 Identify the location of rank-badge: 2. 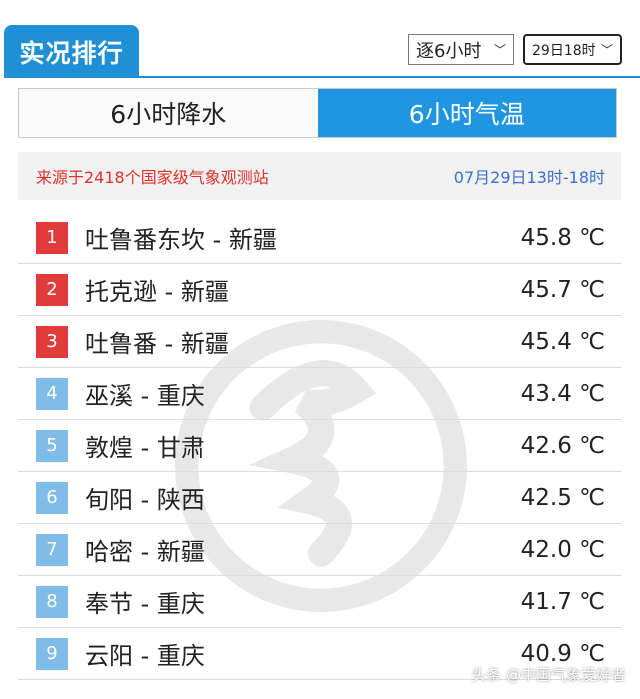
(52, 289).